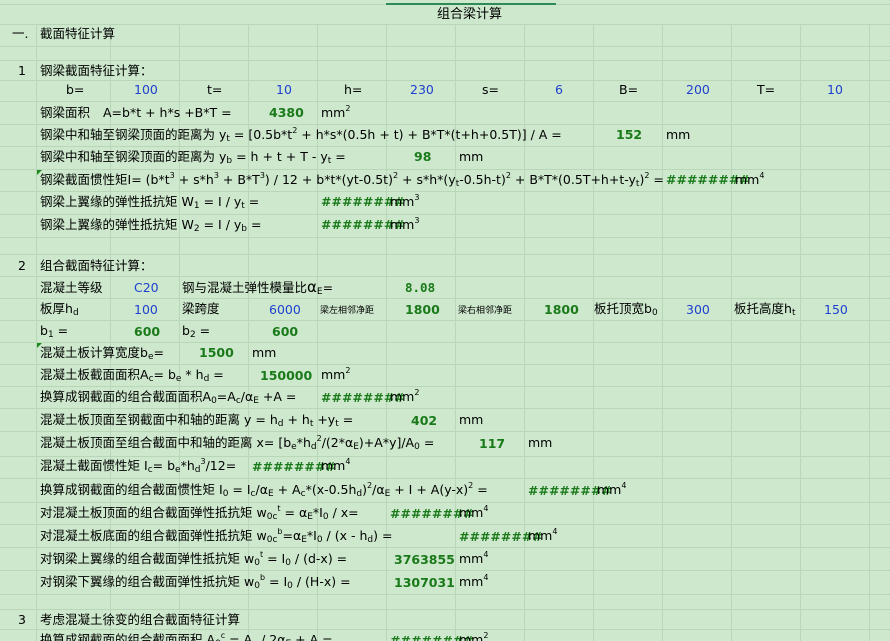 The width and height of the screenshot is (890, 641). I want to click on section-1-title: 截面特征计算, so click(78, 33).